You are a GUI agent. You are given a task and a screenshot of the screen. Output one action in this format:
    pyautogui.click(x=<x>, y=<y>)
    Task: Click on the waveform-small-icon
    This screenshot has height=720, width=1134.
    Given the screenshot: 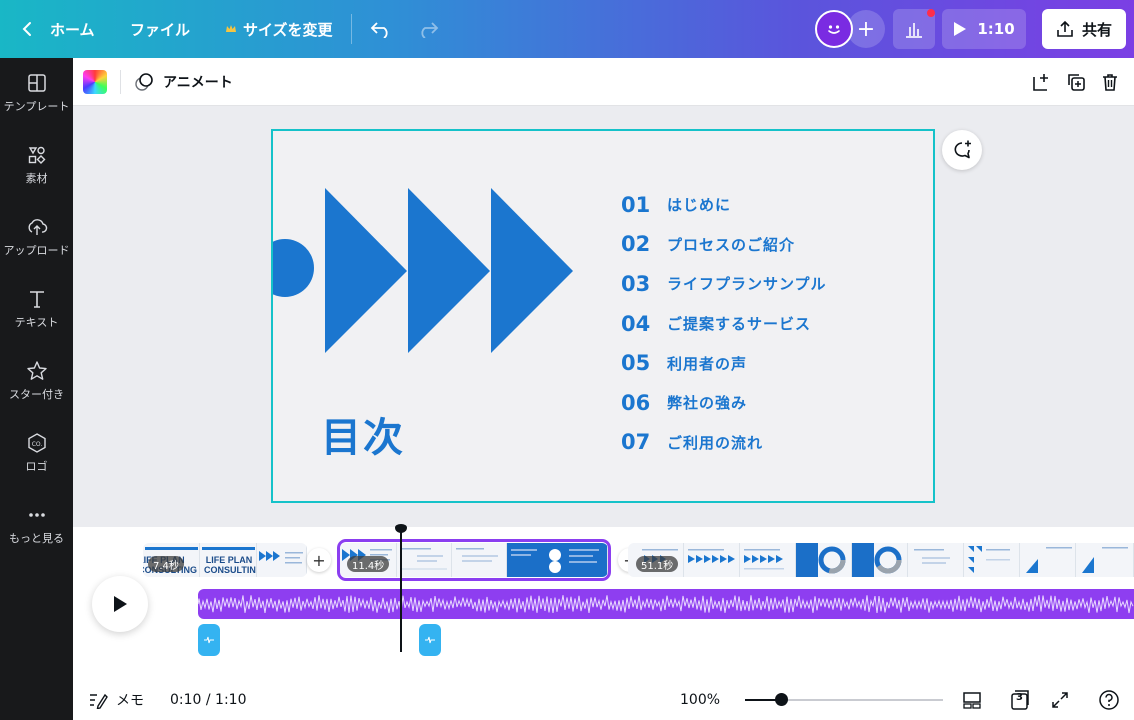 What is the action you would take?
    pyautogui.click(x=209, y=640)
    